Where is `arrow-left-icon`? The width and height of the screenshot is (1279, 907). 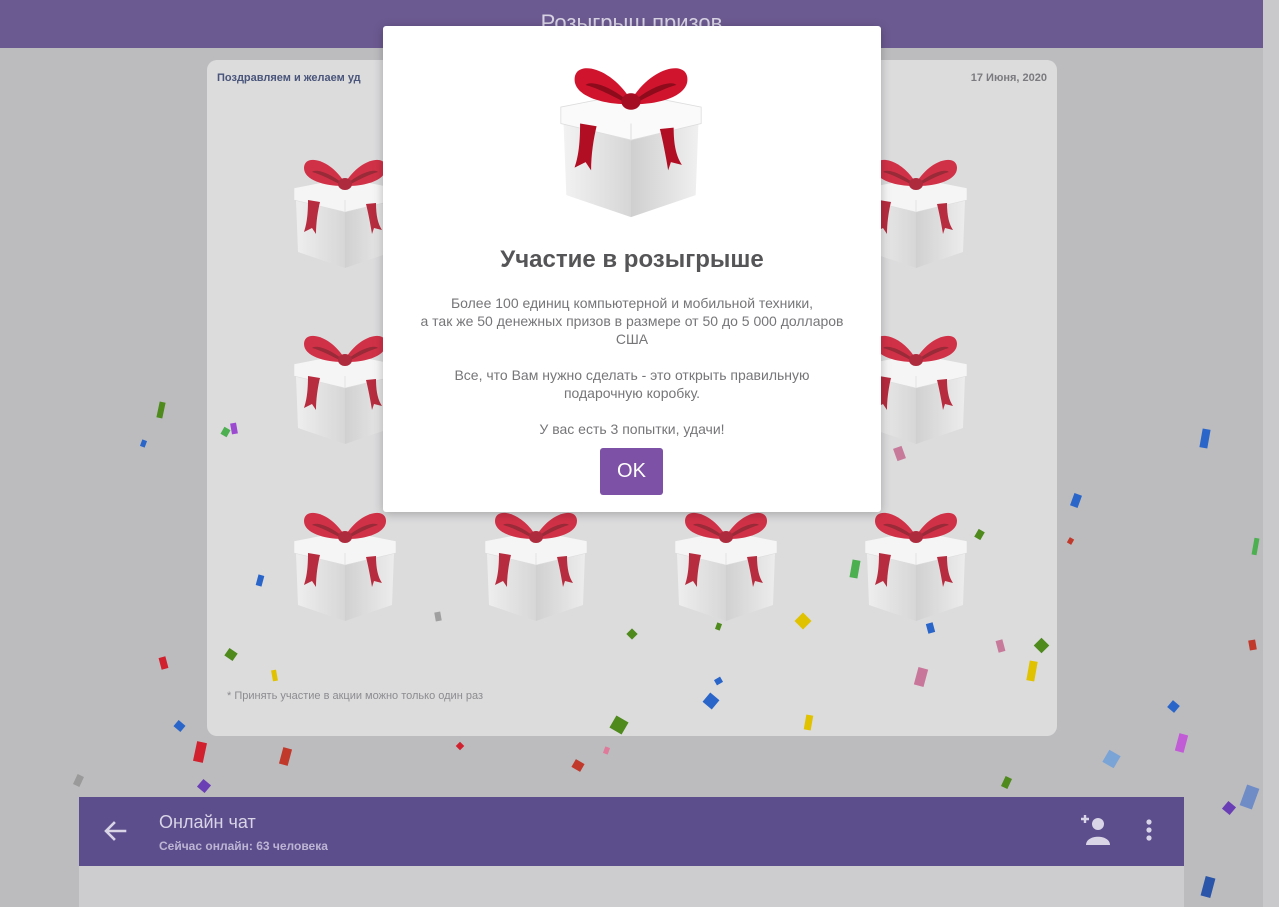 arrow-left-icon is located at coordinates (115, 831).